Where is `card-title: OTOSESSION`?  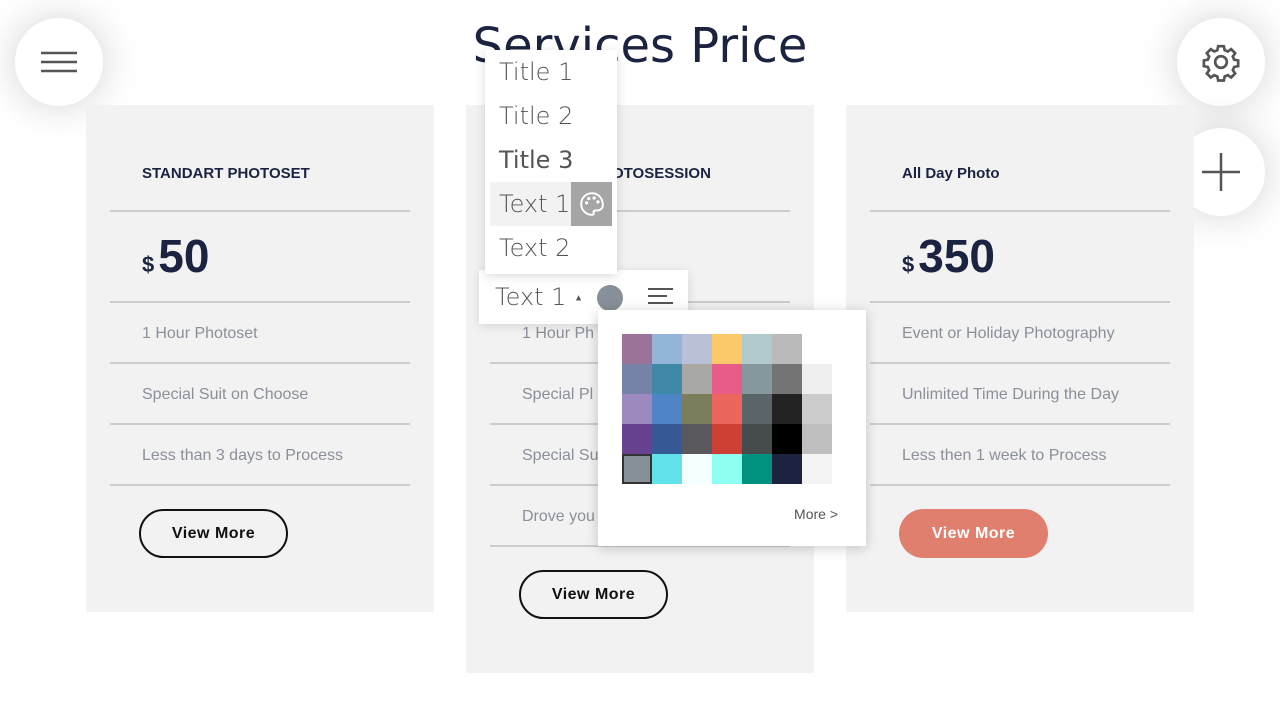 card-title: OTOSESSION is located at coordinates (661, 173).